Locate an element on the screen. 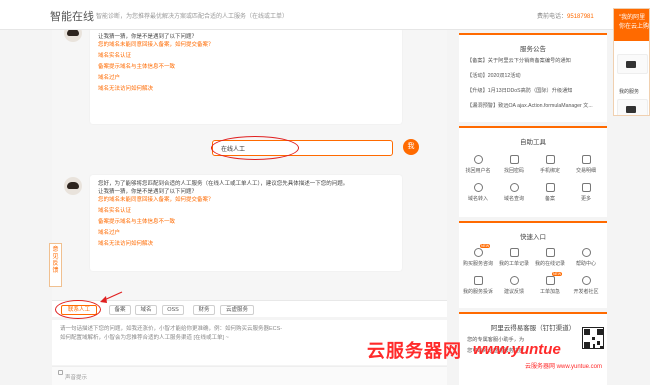 This screenshot has height=385, width=650. entry-feedback: 建议反馈 is located at coordinates (514, 285).